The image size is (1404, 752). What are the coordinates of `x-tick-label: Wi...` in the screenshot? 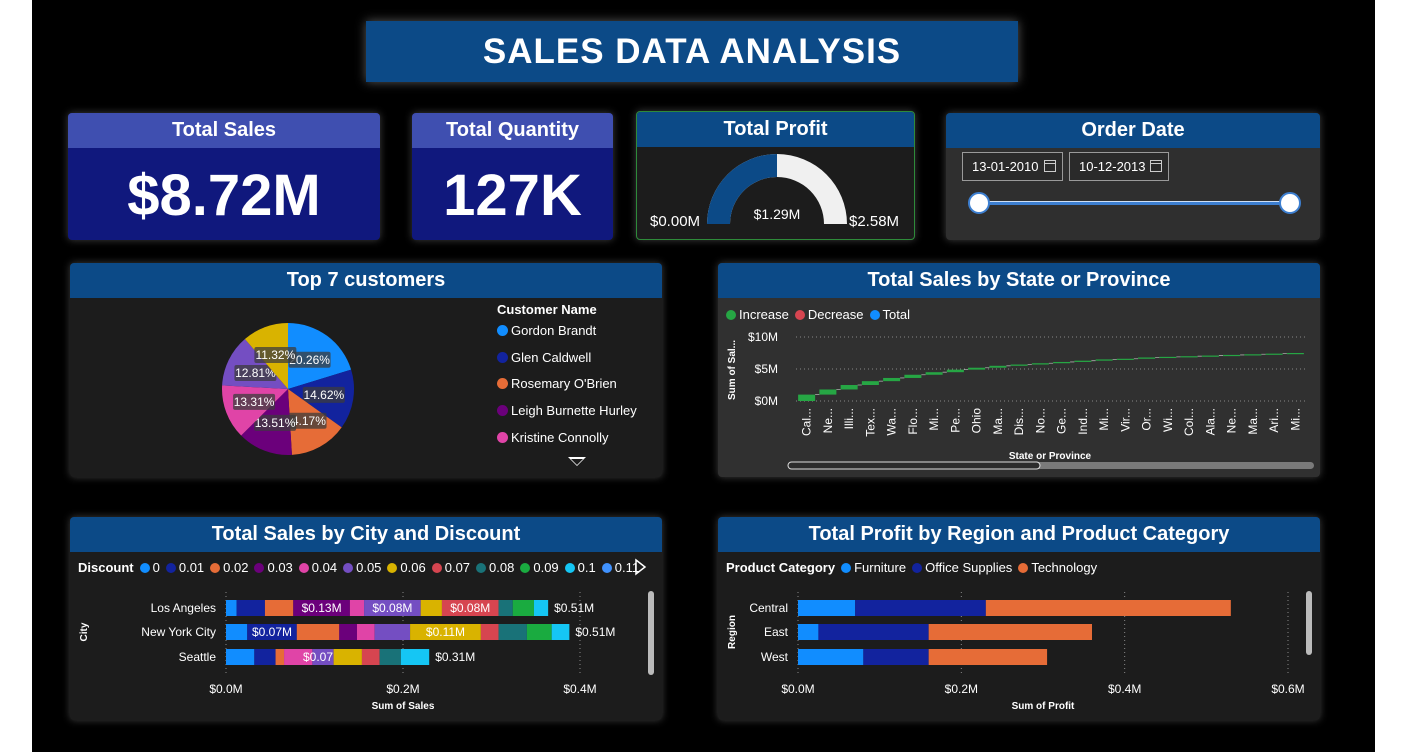 It's located at (1168, 420).